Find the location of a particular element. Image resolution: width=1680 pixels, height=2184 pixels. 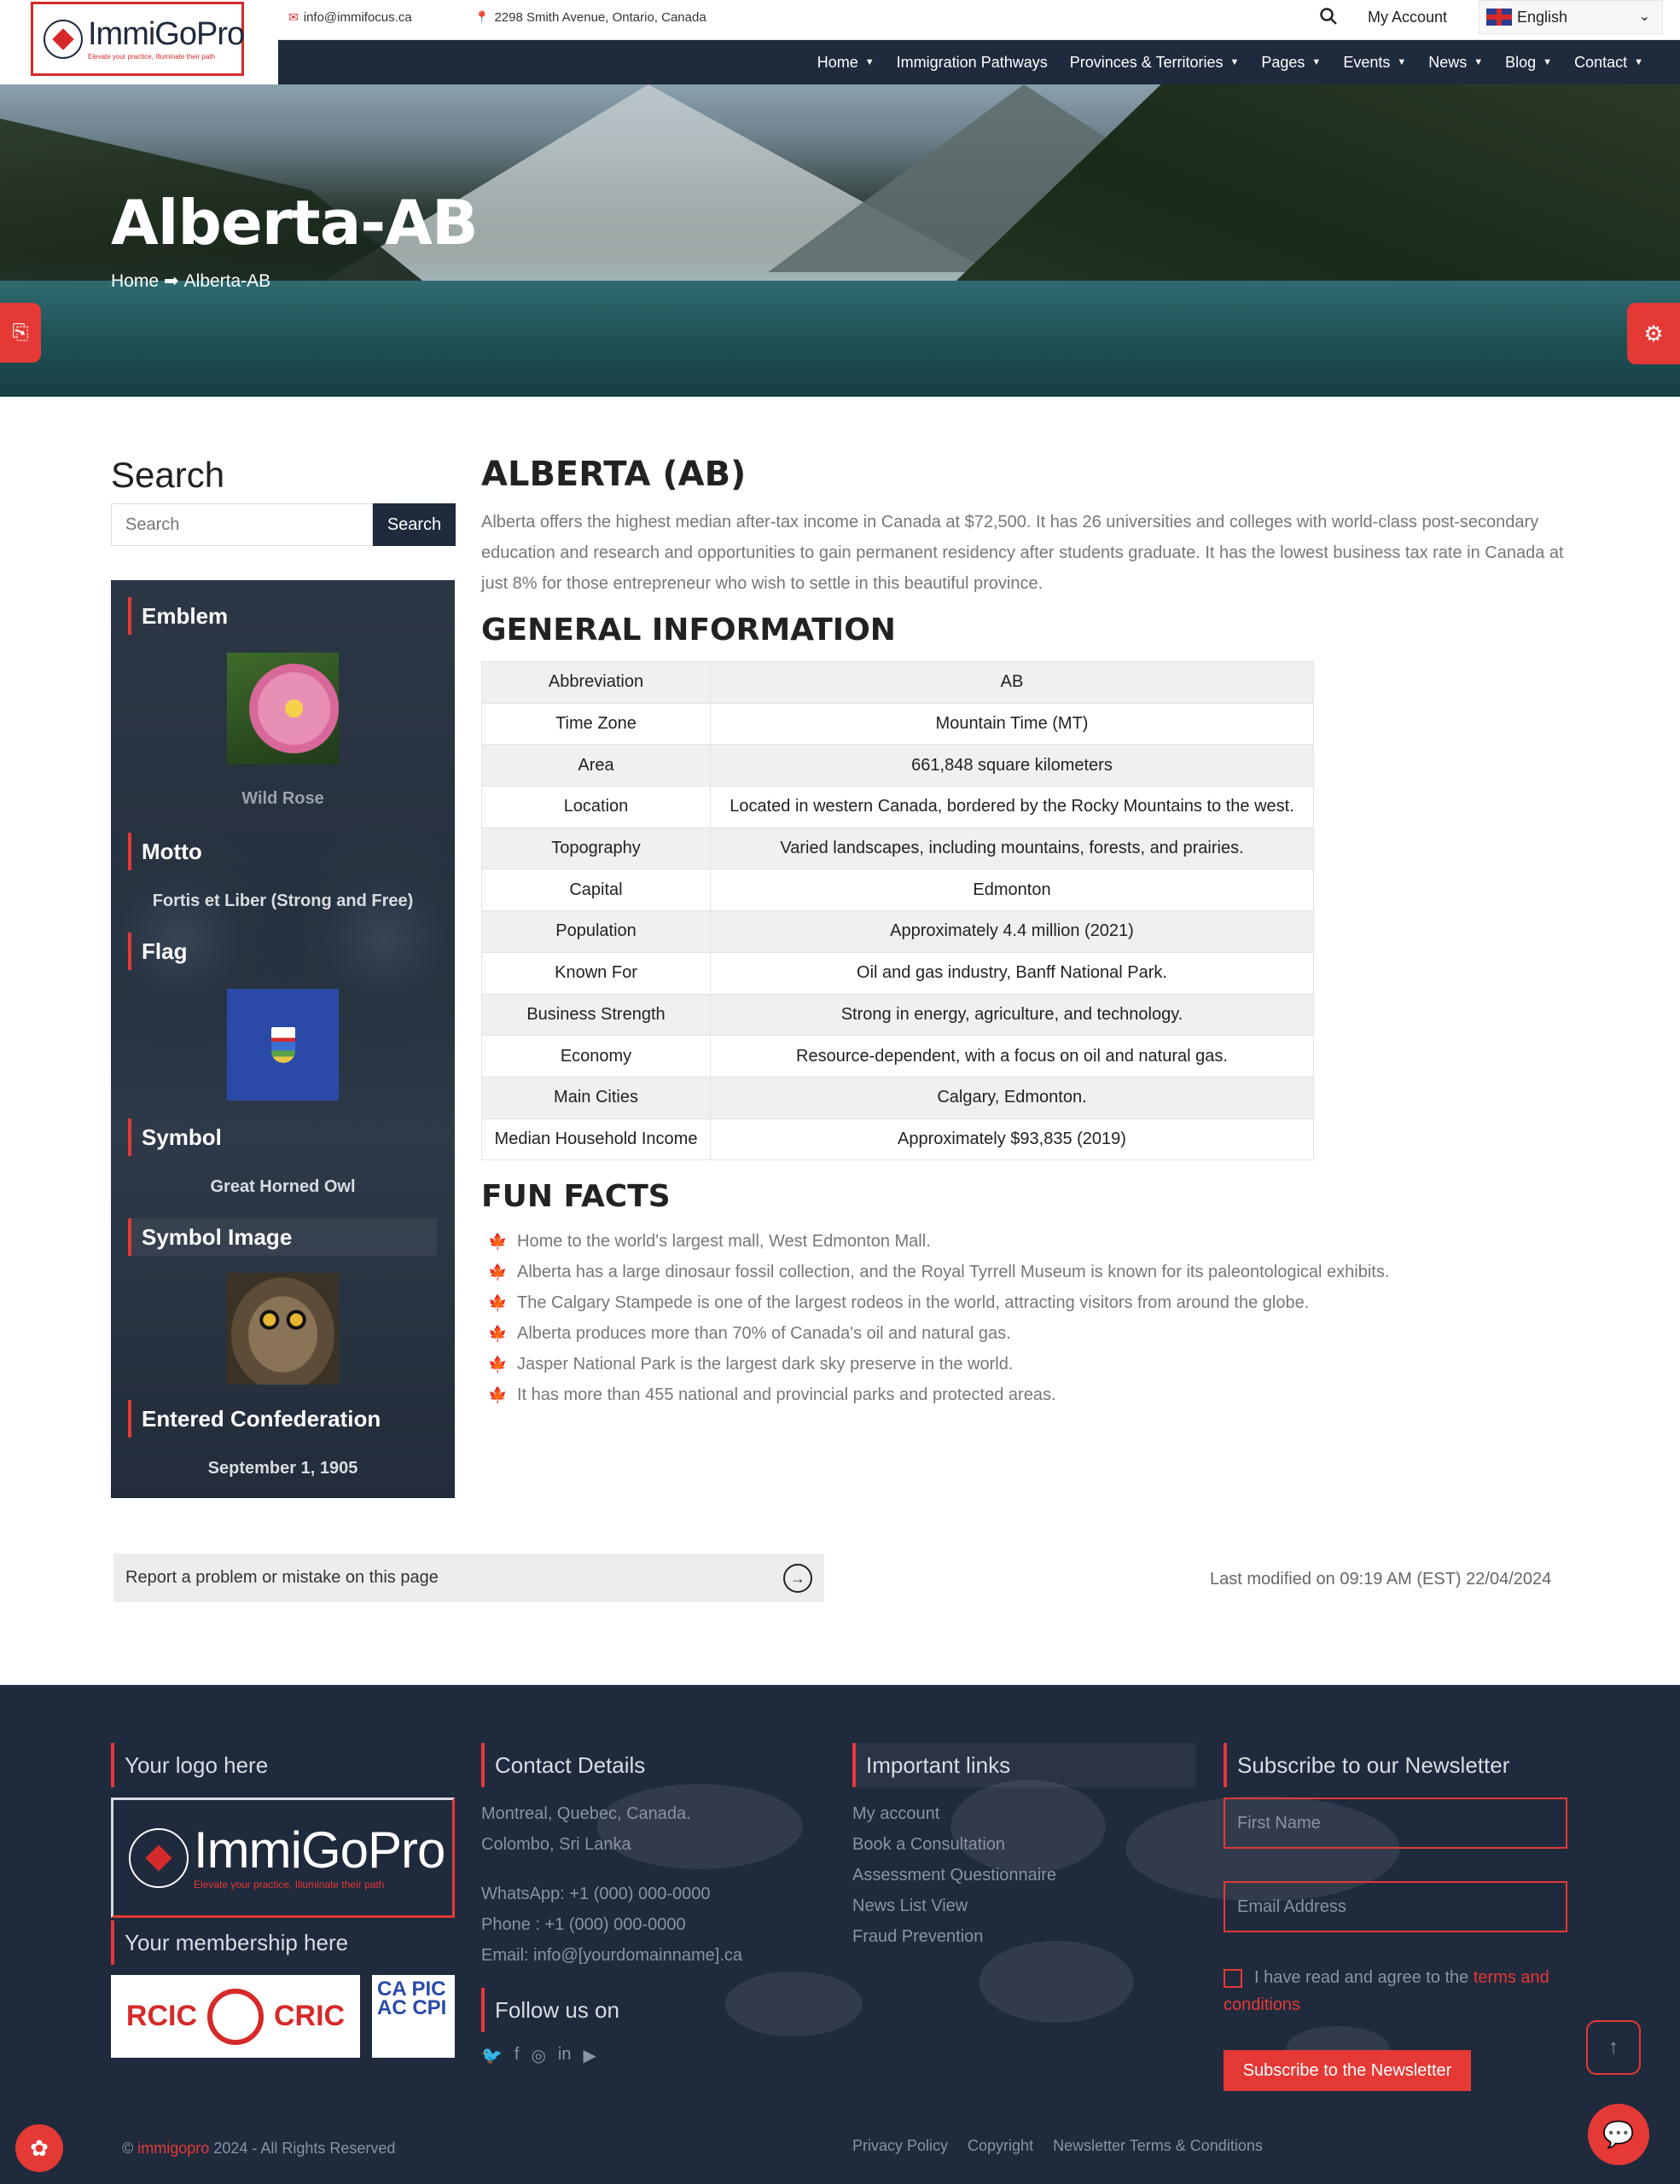

first-name-input is located at coordinates (1395, 1823).